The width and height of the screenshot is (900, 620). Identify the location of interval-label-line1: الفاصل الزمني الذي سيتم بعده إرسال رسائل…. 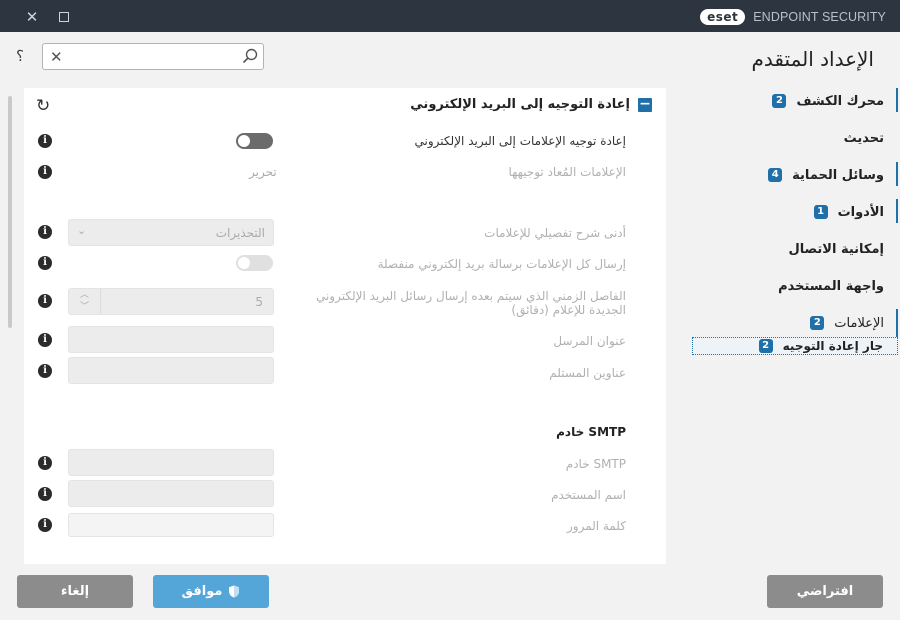
(470, 296).